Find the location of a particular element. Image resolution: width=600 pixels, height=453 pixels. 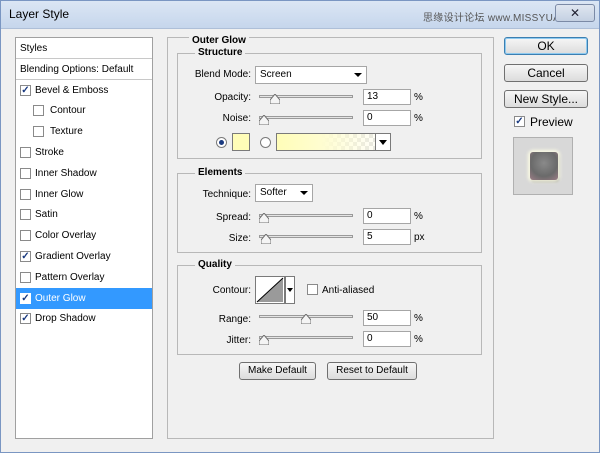

style-item-label: Styles is located at coordinates (34, 48).